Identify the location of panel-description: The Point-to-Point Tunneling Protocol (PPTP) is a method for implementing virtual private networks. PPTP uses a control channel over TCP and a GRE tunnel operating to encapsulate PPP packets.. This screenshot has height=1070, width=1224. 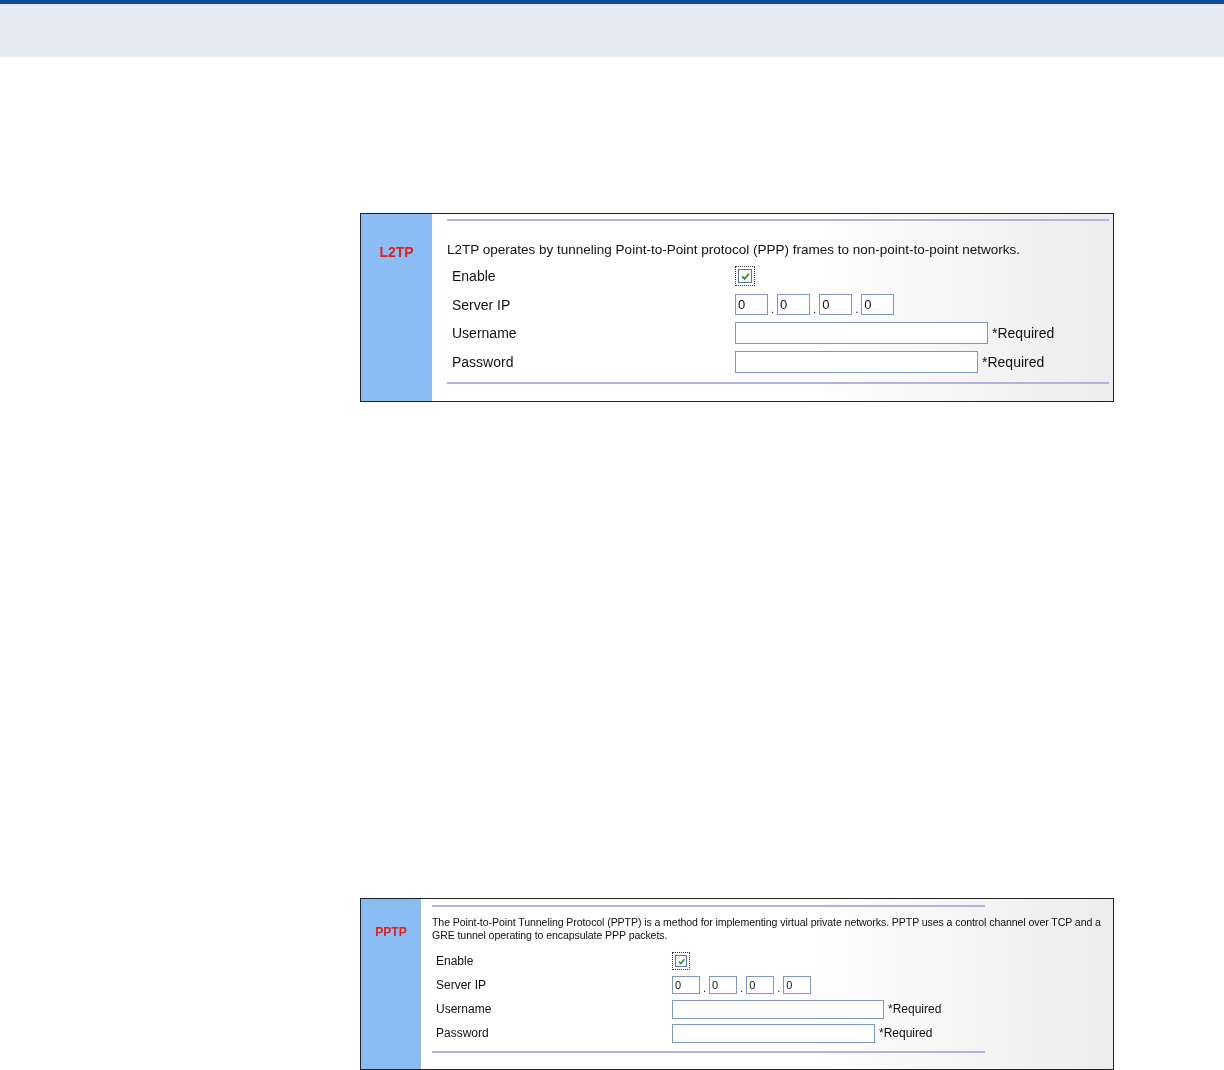
(767, 929).